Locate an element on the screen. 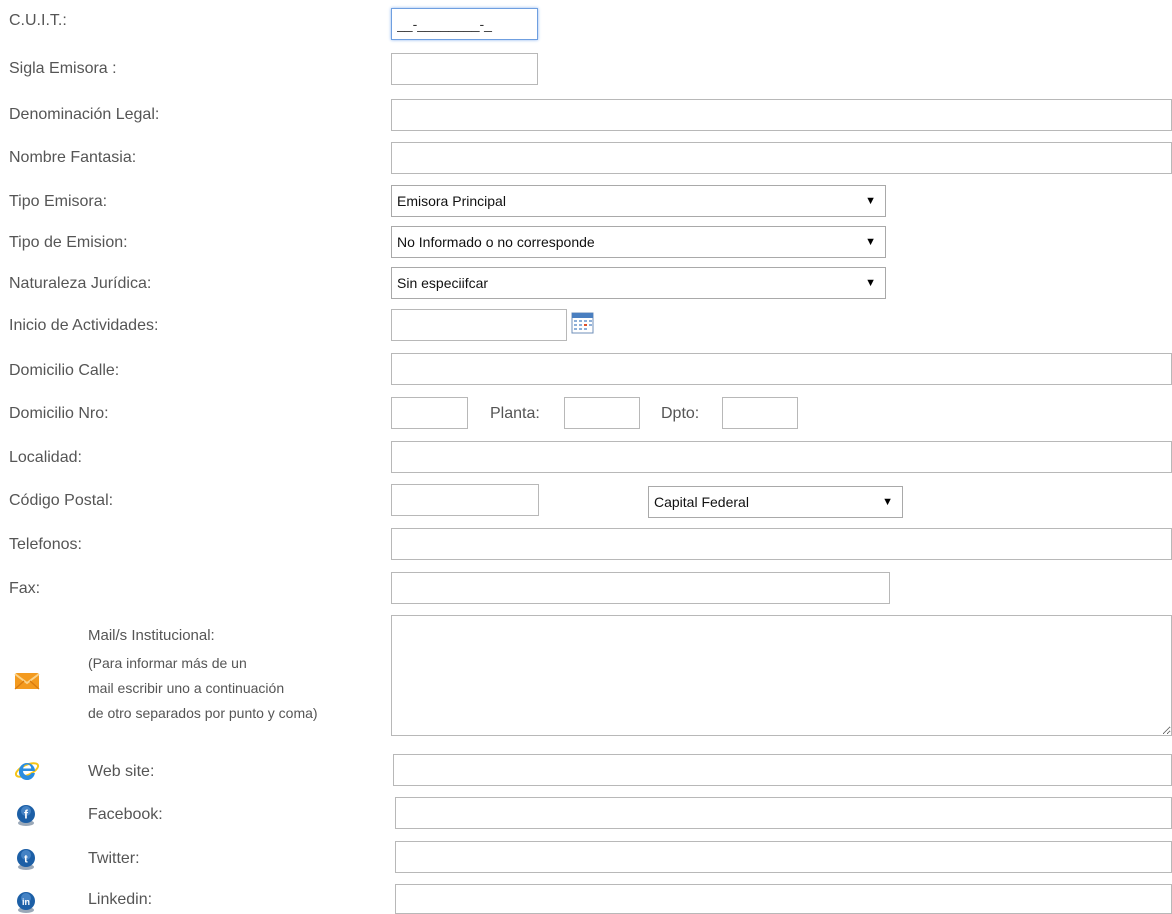 The height and width of the screenshot is (914, 1172). svg-text: t is located at coordinates (26, 860).